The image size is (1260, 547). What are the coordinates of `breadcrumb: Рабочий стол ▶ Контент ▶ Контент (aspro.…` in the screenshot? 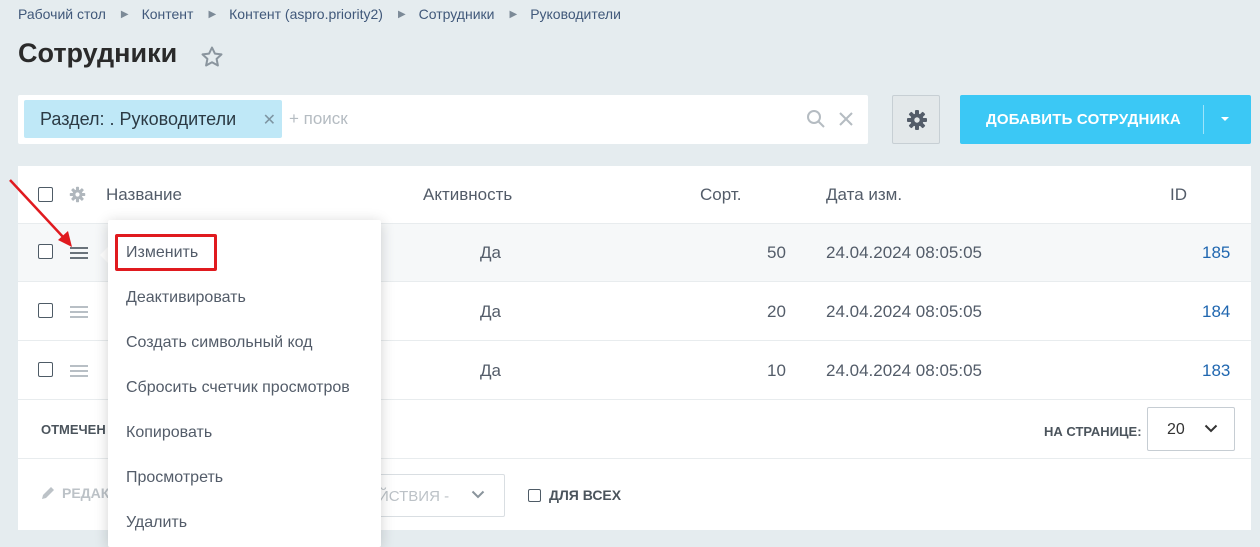 It's located at (319, 14).